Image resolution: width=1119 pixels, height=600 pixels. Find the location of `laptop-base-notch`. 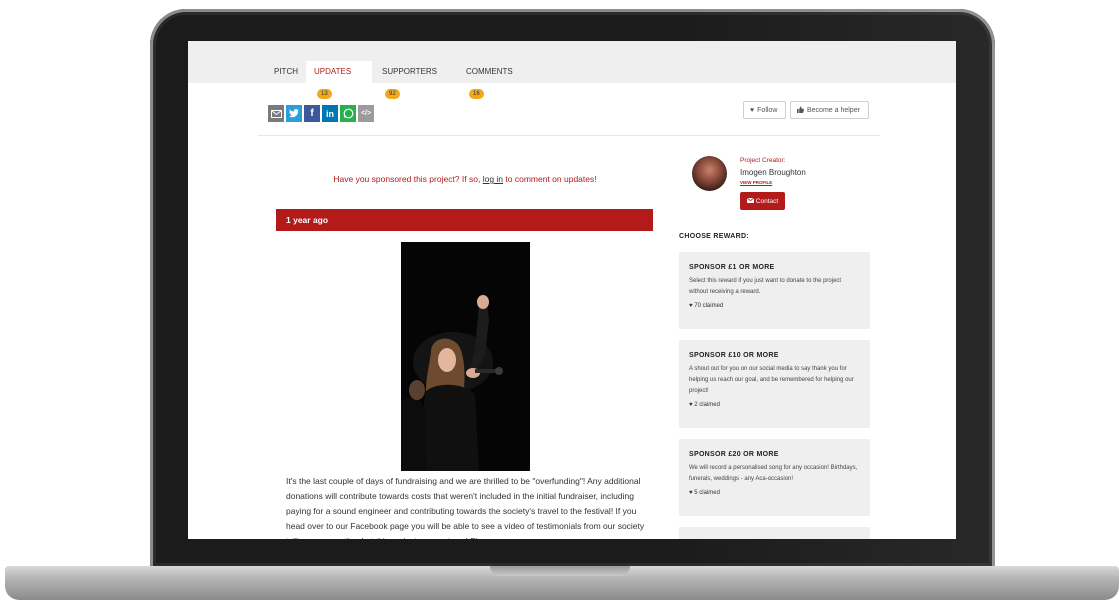

laptop-base-notch is located at coordinates (560, 571).